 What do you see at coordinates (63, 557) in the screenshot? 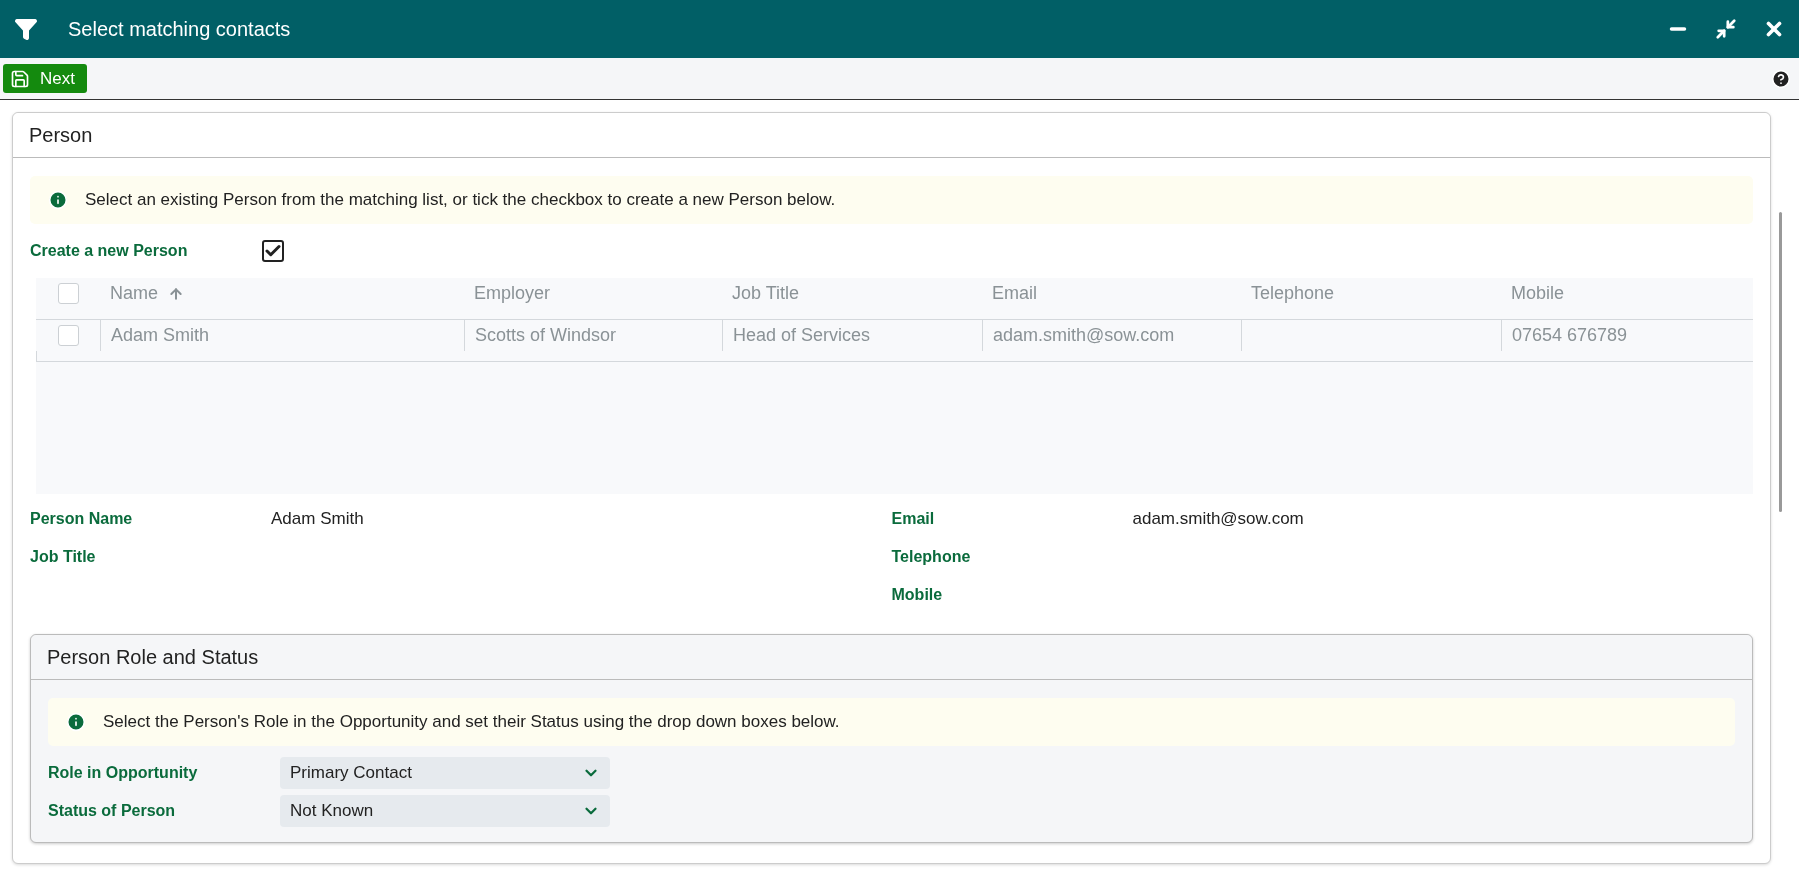
I see `field-label: Job Title` at bounding box center [63, 557].